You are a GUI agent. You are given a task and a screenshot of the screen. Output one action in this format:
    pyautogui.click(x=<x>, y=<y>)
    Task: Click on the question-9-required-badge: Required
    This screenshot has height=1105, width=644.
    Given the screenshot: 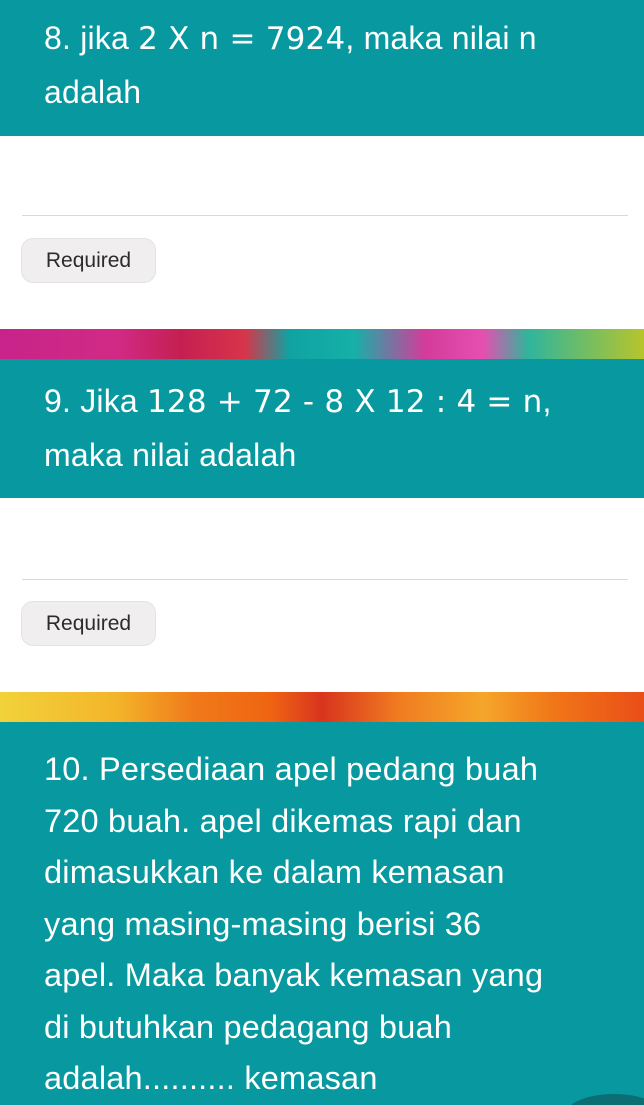 What is the action you would take?
    pyautogui.click(x=88, y=623)
    